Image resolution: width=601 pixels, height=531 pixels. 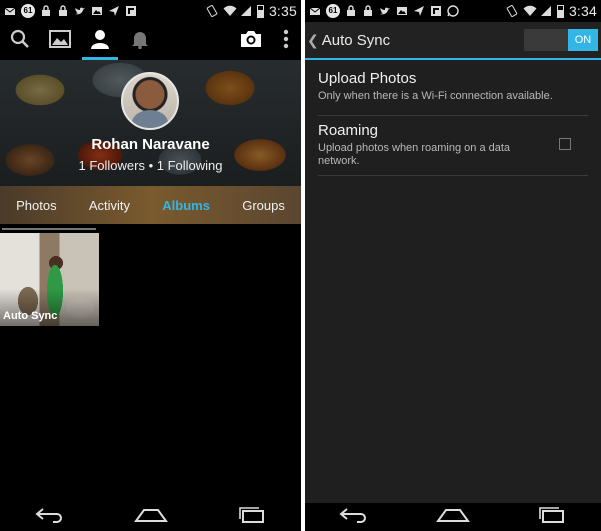 I want to click on camera-button, so click(x=251, y=41).